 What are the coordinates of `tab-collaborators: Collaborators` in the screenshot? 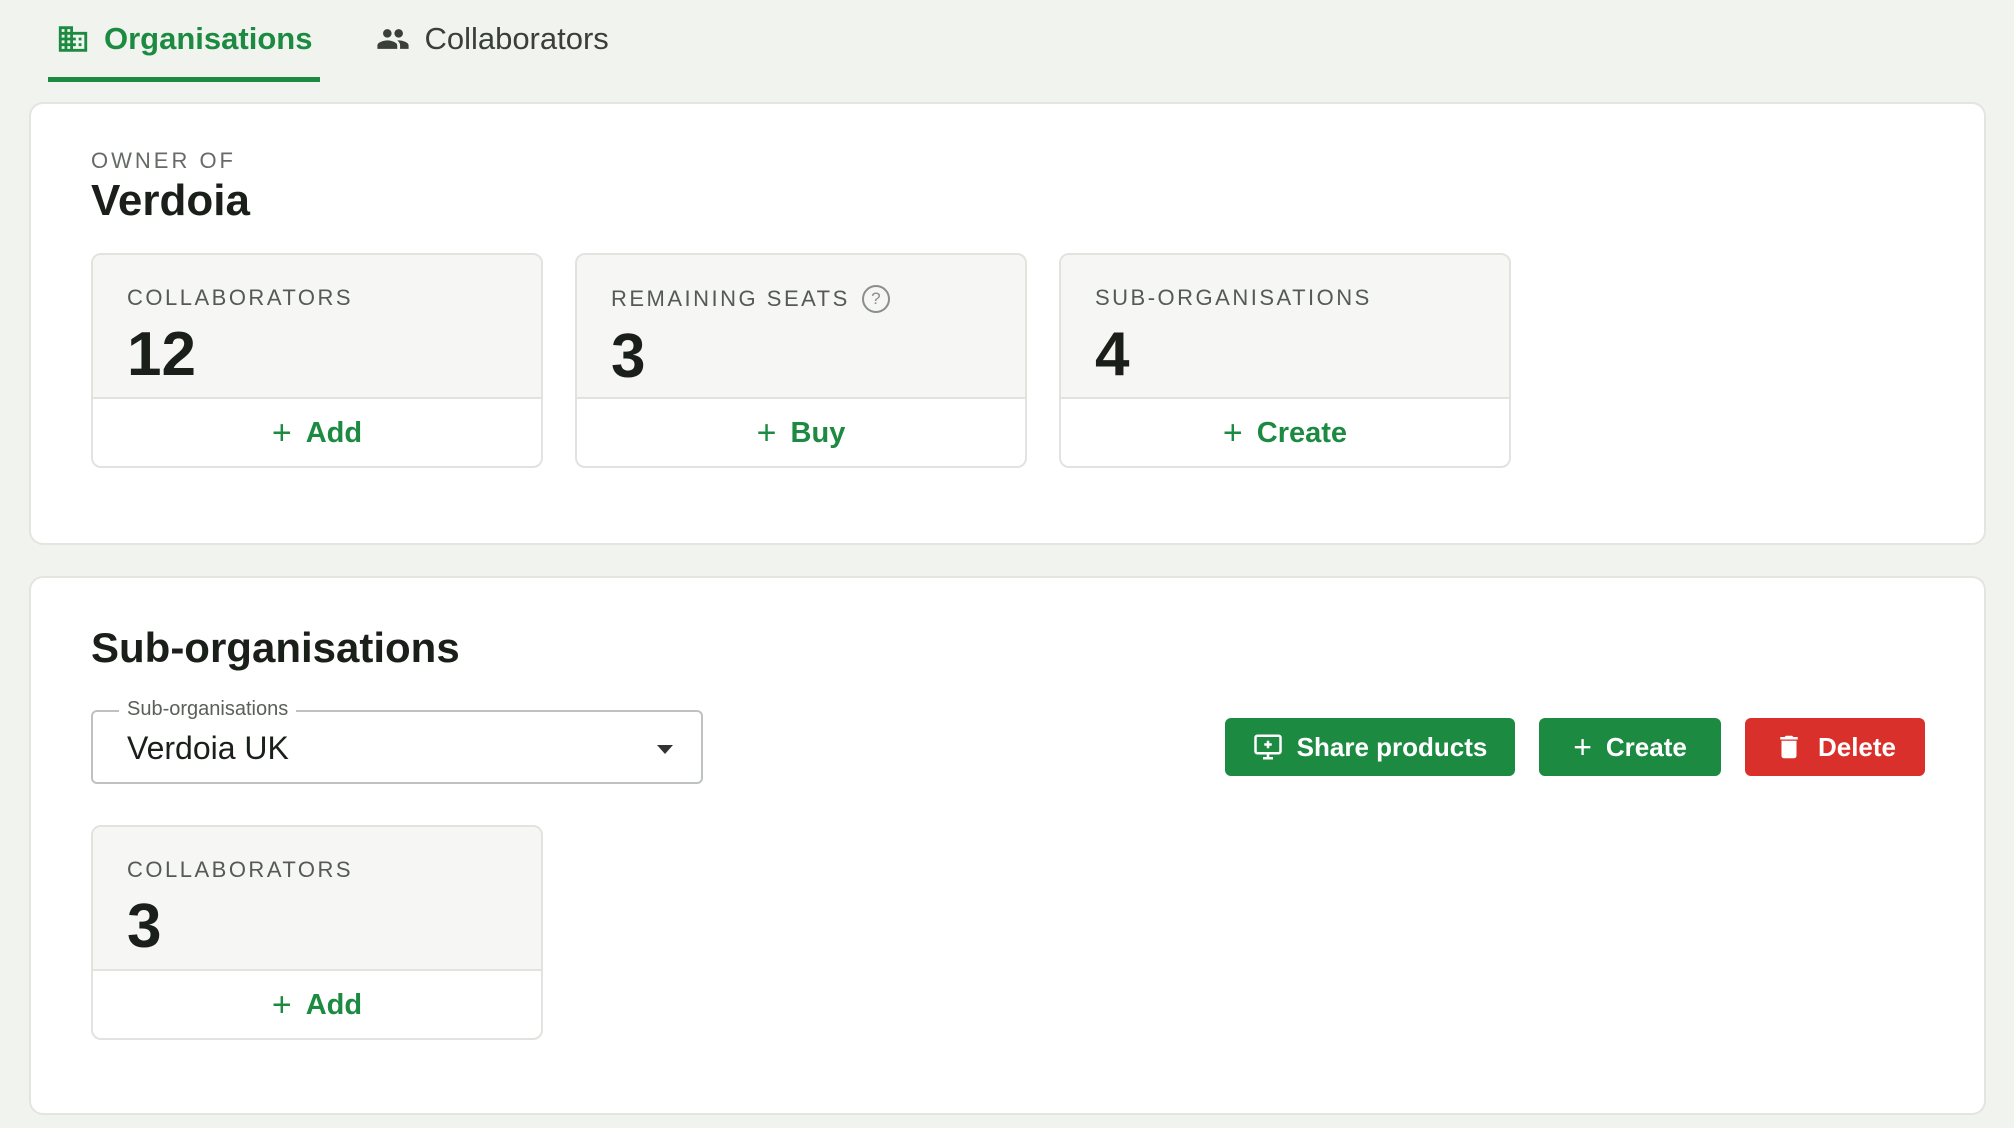 It's located at (492, 41).